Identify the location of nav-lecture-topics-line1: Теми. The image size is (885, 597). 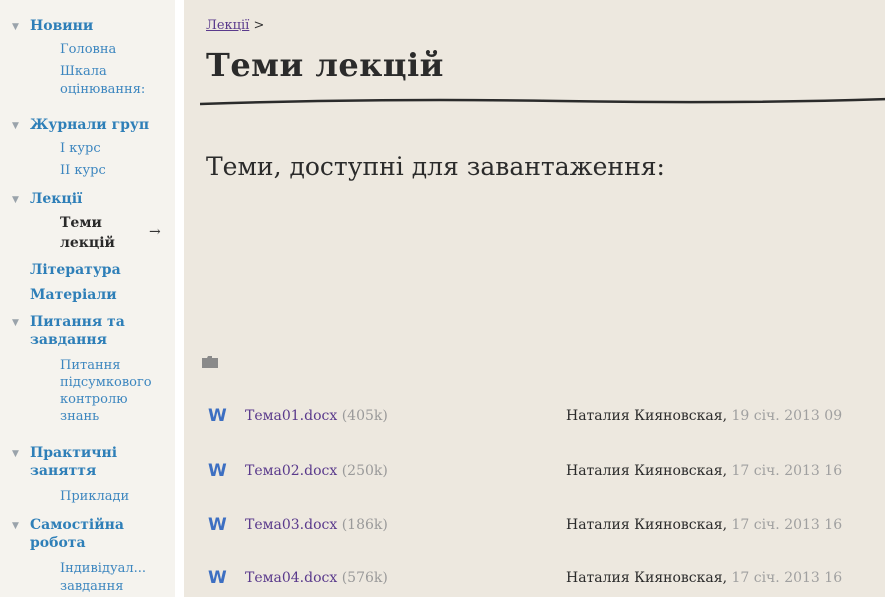
(81, 223).